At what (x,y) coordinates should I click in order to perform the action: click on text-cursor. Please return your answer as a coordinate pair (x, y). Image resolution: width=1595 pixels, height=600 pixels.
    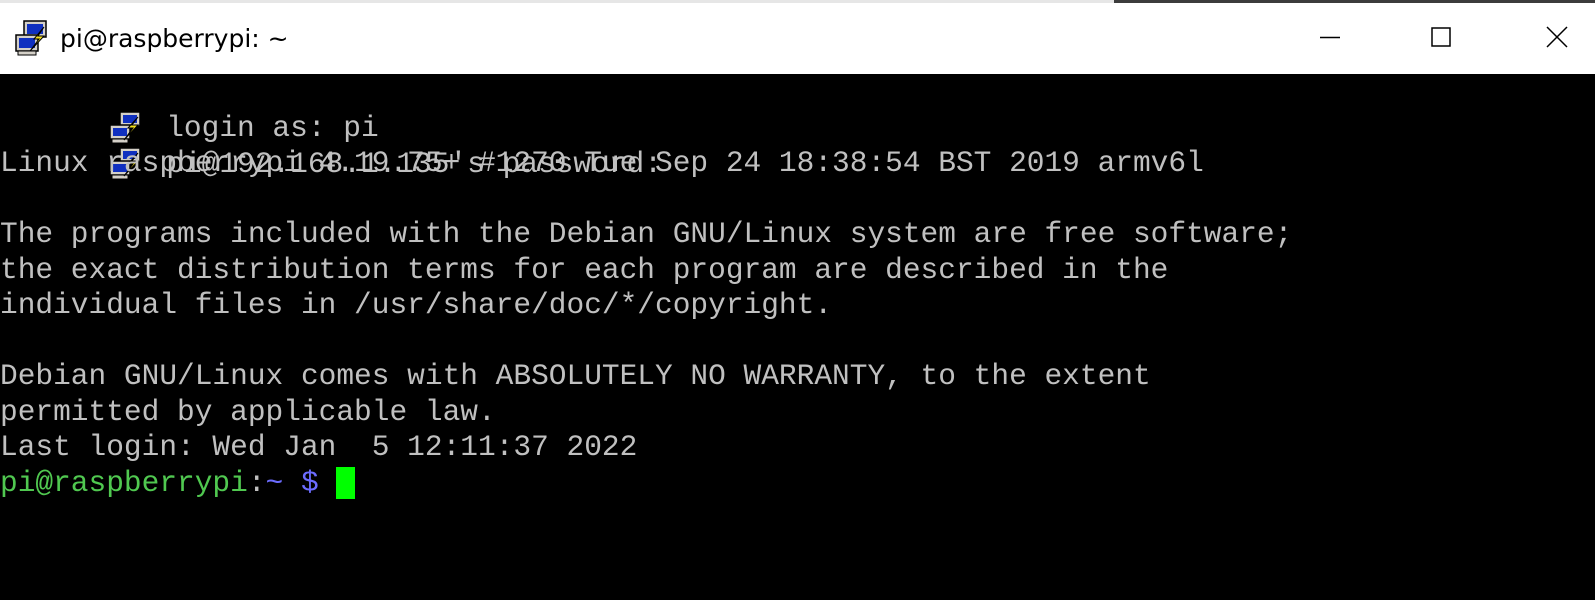
    Looking at the image, I should click on (346, 482).